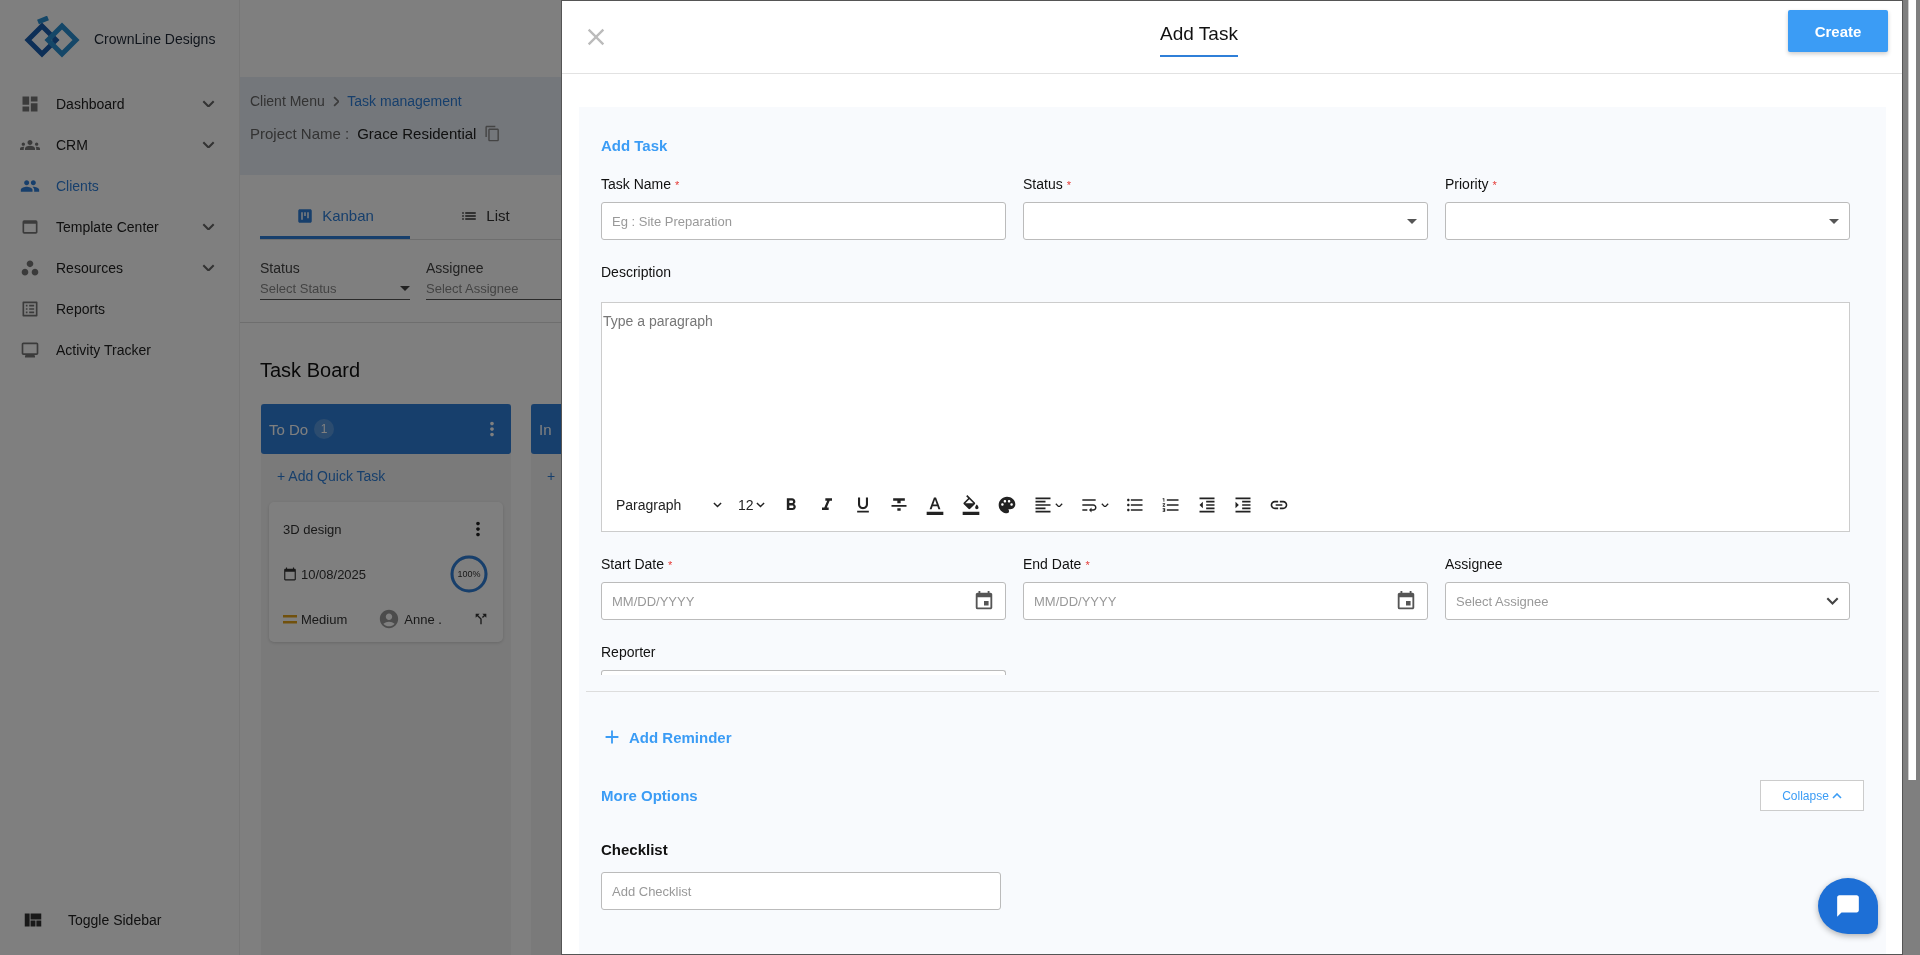 Image resolution: width=1920 pixels, height=955 pixels. I want to click on nav-item: Resources, so click(119, 267).